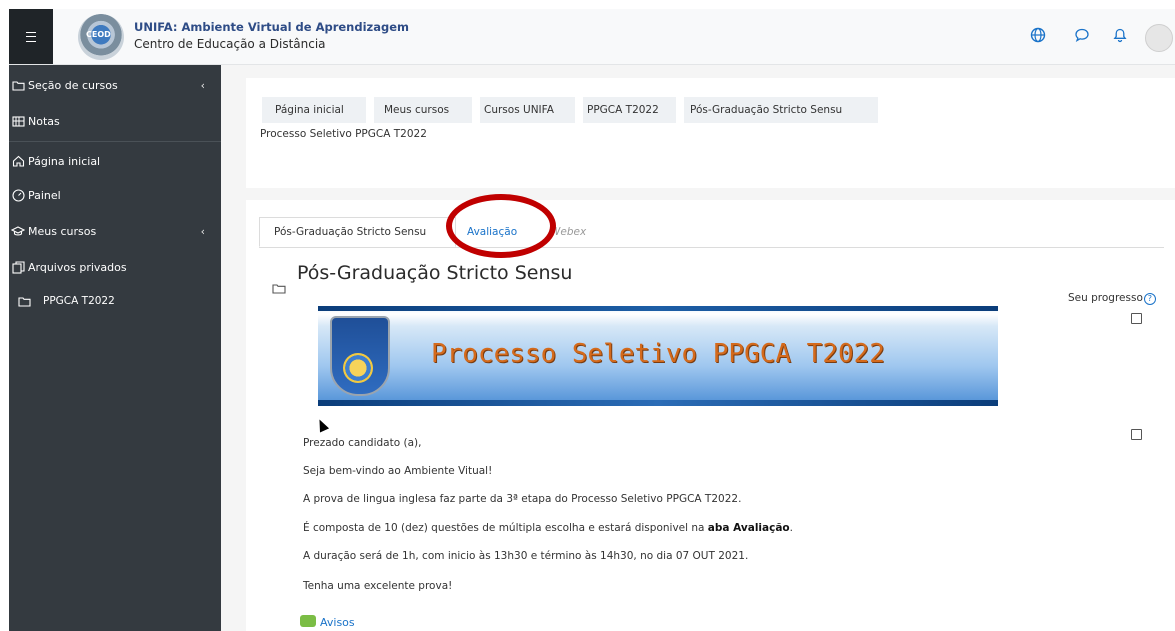 The height and width of the screenshot is (631, 1175). What do you see at coordinates (18, 267) in the screenshot?
I see `files-icon` at bounding box center [18, 267].